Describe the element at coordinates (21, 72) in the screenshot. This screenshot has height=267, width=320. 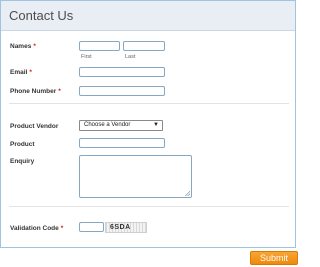
I see `email-label: Email *` at that location.